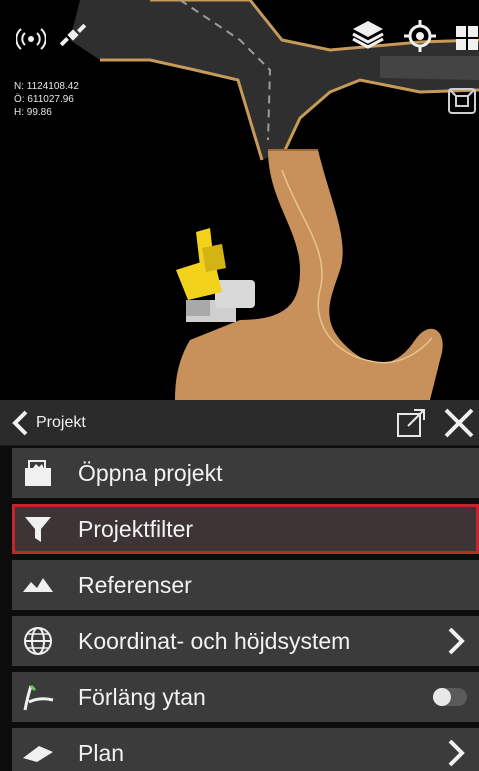 This screenshot has width=479, height=771. What do you see at coordinates (411, 423) in the screenshot?
I see `popout-icon` at bounding box center [411, 423].